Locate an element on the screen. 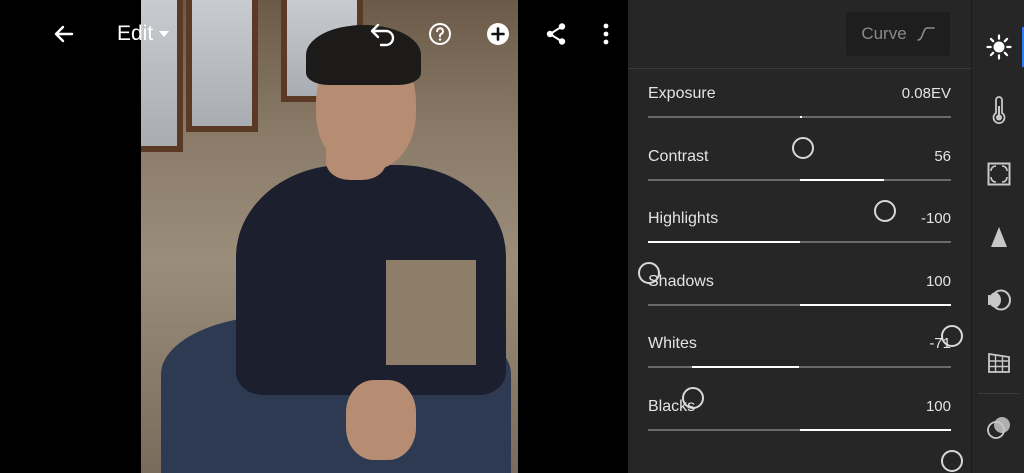 This screenshot has height=473, width=1024. slider-label: Contrast is located at coordinates (678, 156).